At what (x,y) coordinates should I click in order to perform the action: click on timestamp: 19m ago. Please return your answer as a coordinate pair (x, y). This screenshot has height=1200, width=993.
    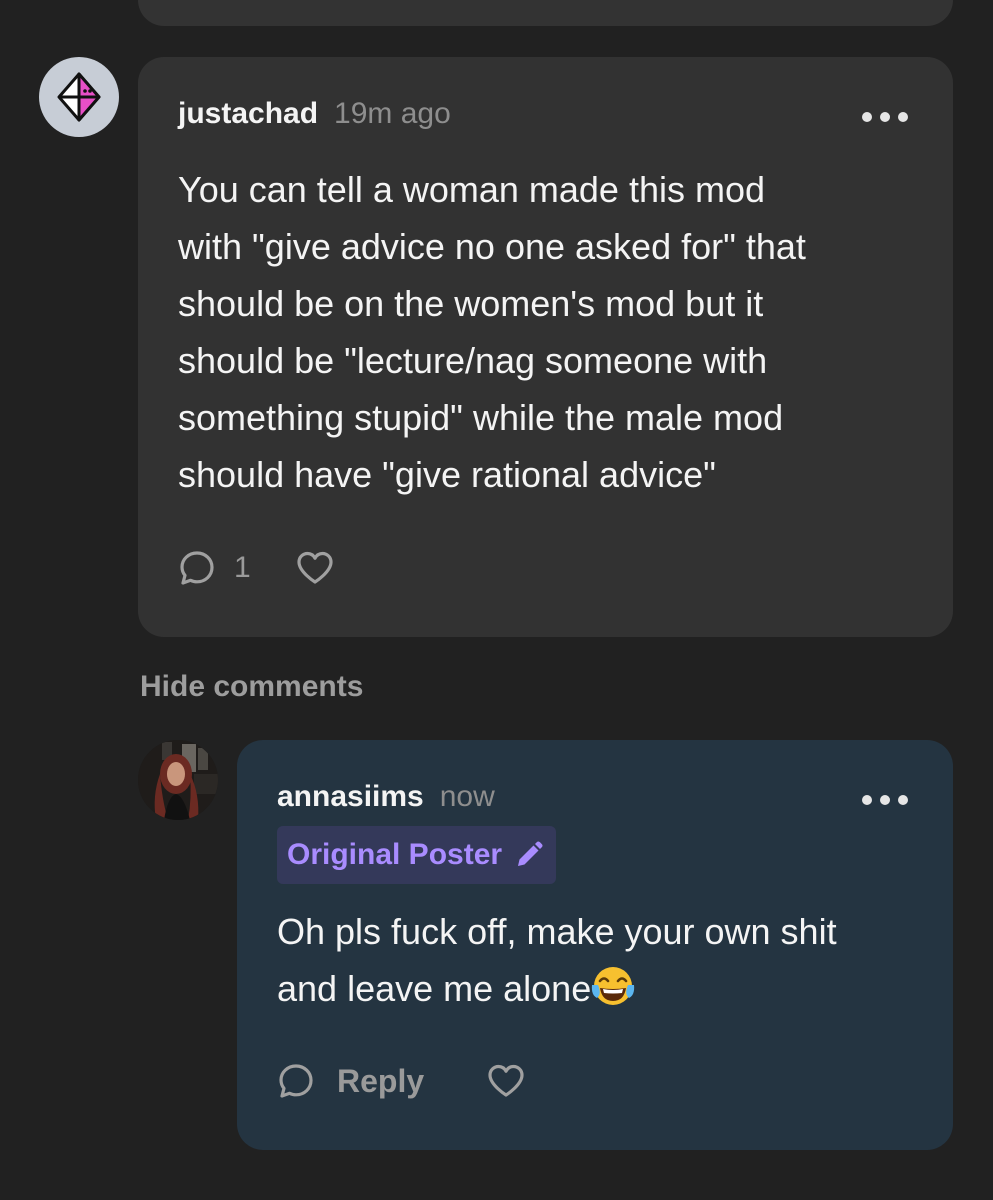
    Looking at the image, I should click on (392, 113).